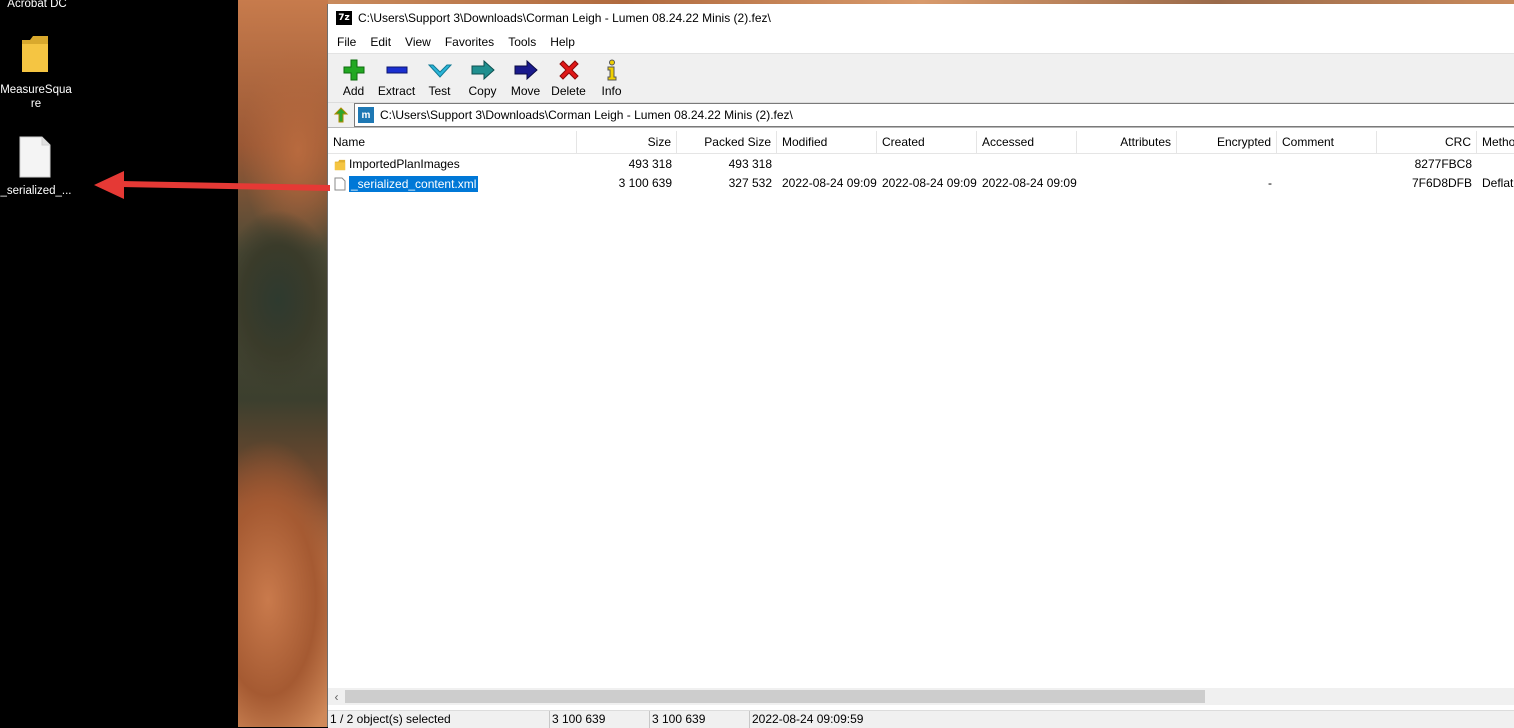 The height and width of the screenshot is (728, 1514). I want to click on desktop-wallpaper, so click(283, 363).